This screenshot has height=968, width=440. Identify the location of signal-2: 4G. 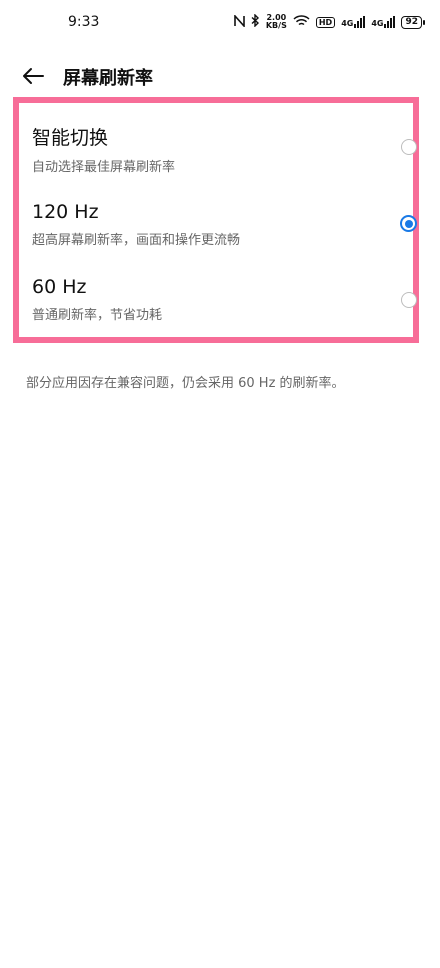
(383, 22).